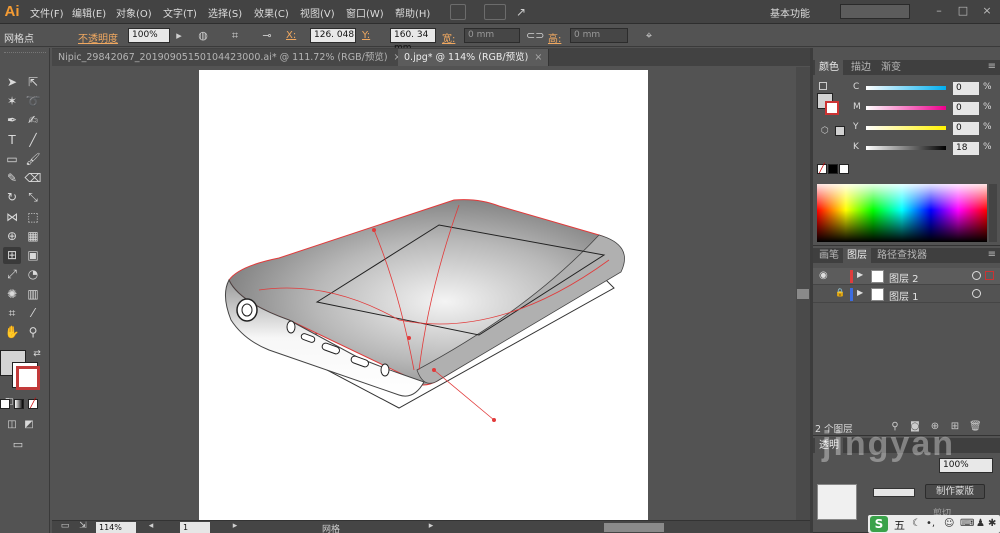 This screenshot has height=533, width=1000. I want to click on tab-color: 颜色, so click(829, 67).